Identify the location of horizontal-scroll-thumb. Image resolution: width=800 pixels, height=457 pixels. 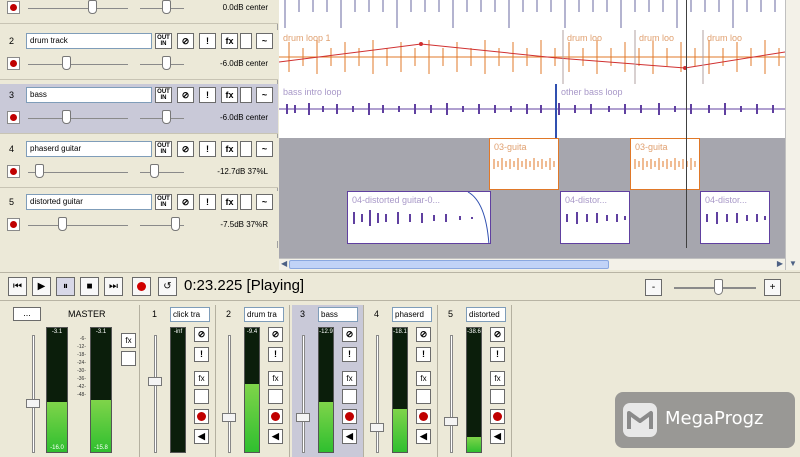
(449, 264).